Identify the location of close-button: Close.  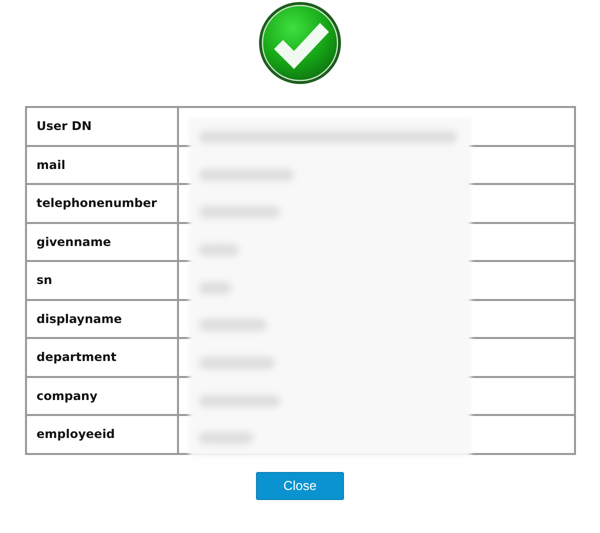
(300, 486).